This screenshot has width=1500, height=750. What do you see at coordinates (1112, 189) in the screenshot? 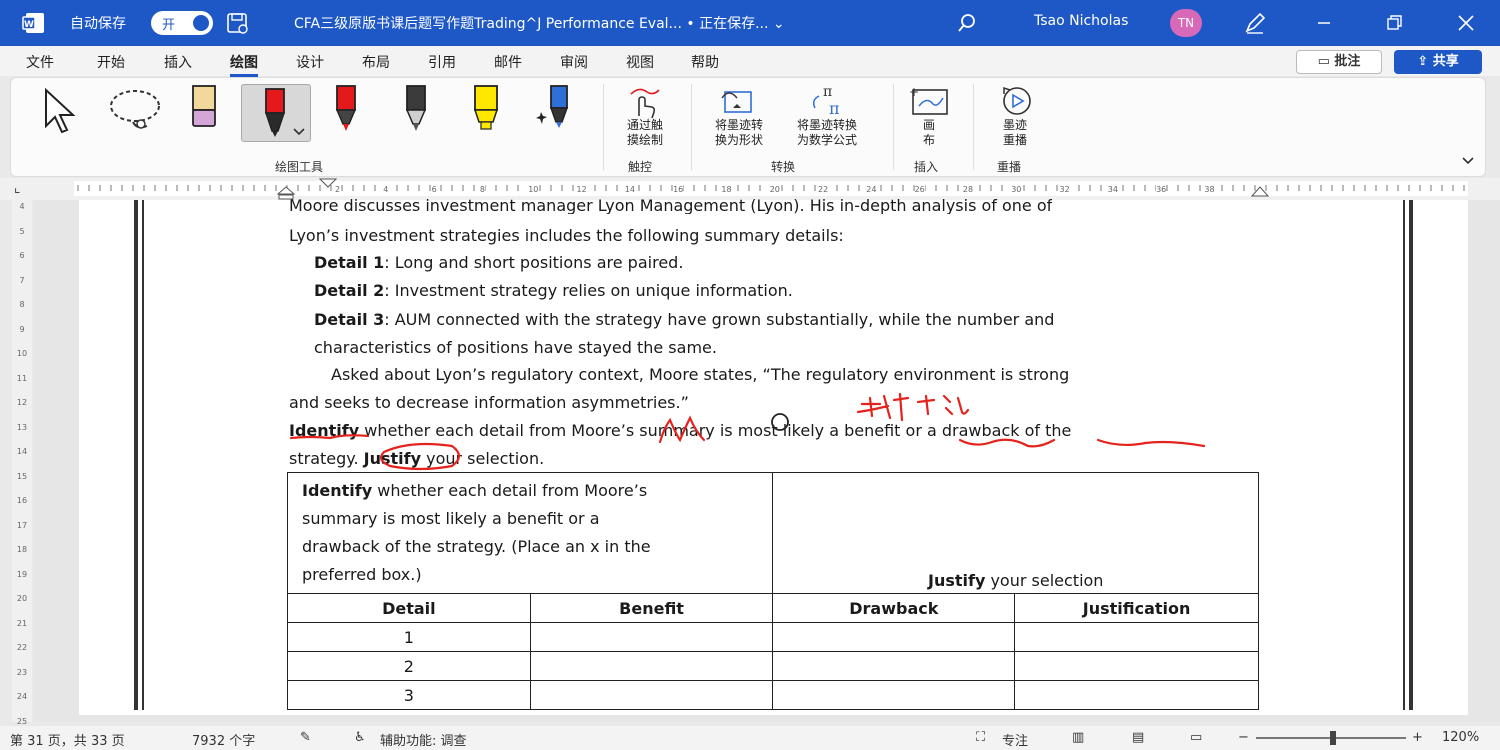
I see `ruler-label: 34` at bounding box center [1112, 189].